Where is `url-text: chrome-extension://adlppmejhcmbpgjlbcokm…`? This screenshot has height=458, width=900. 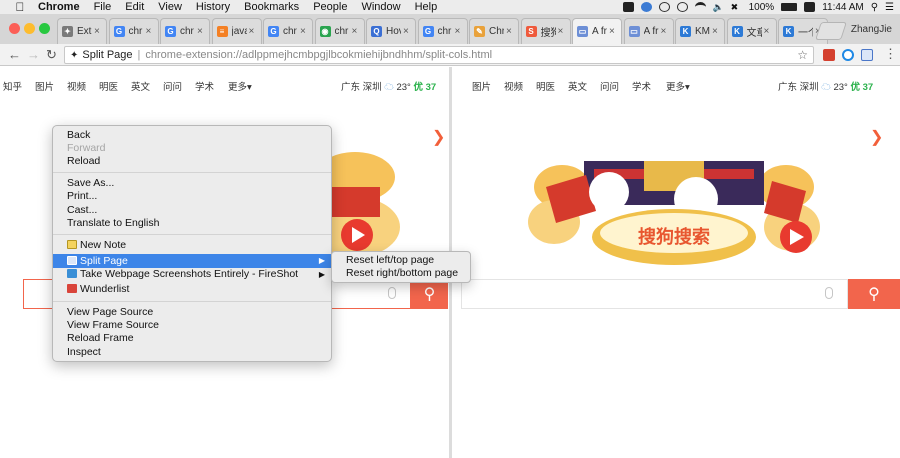 url-text: chrome-extension://adlppmejhcmbpgjlbcokm… is located at coordinates (318, 55).